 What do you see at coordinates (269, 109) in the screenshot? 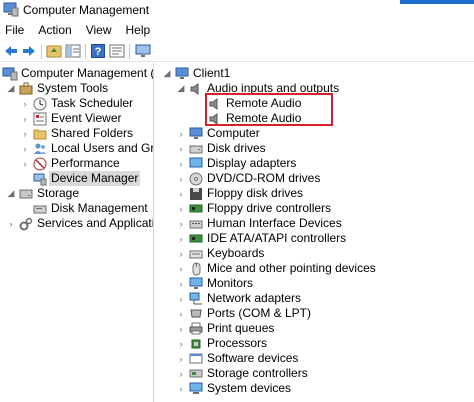
I see `highlight-box` at bounding box center [269, 109].